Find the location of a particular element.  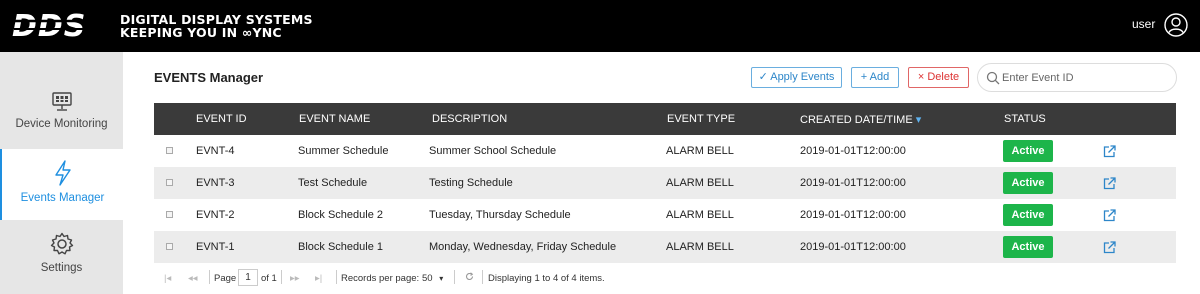

sidebar-item-device-monitoring: Device Monitoring is located at coordinates (61, 111).